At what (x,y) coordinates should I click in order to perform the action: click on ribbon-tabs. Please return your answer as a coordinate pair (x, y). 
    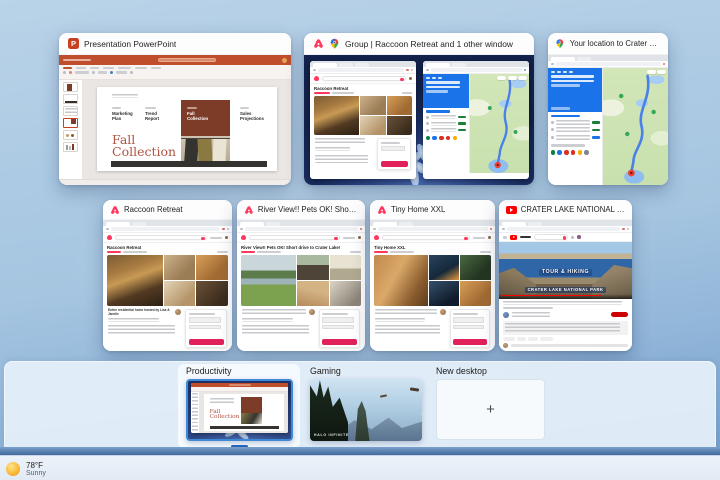
    Looking at the image, I should click on (175, 67).